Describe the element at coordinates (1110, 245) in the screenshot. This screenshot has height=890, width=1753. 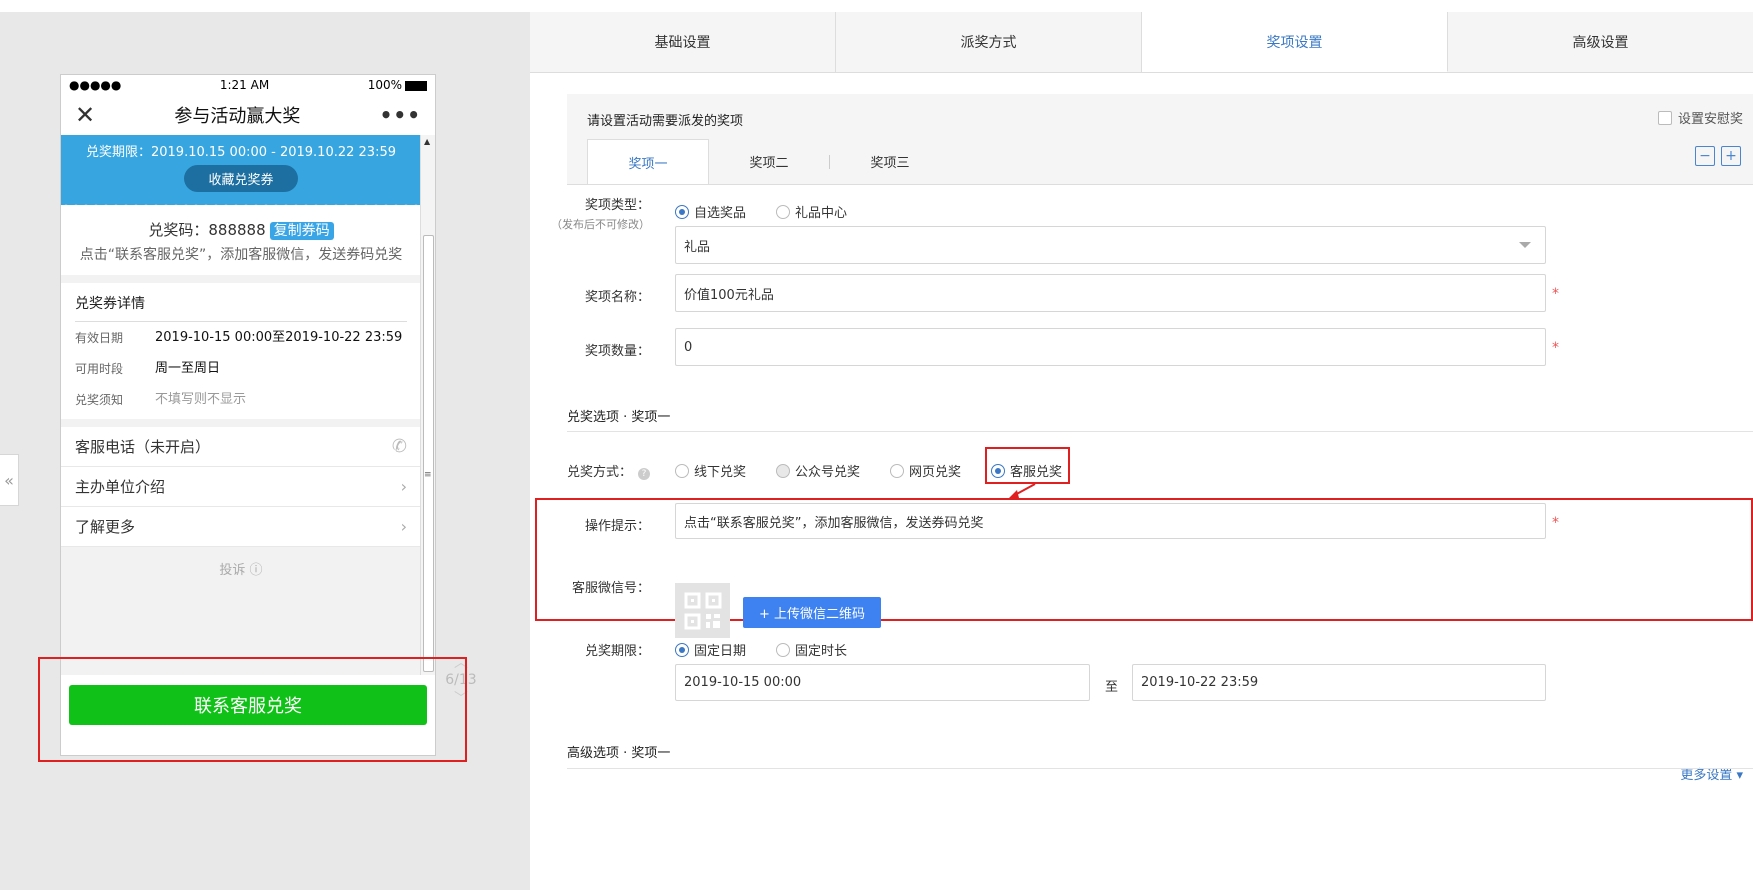
I see `prize-select: 礼品` at that location.